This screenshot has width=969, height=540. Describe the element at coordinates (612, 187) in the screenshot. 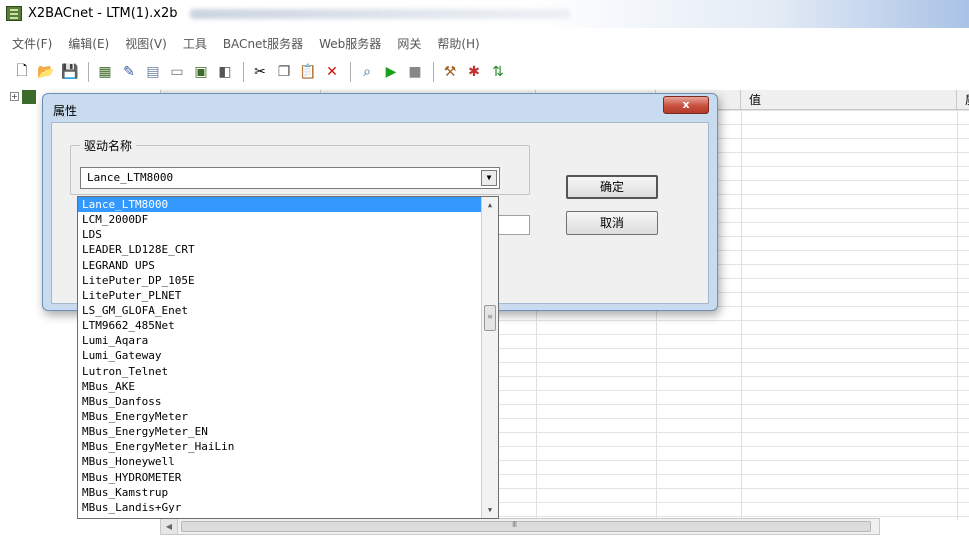

I see `ok-button: 确定` at that location.